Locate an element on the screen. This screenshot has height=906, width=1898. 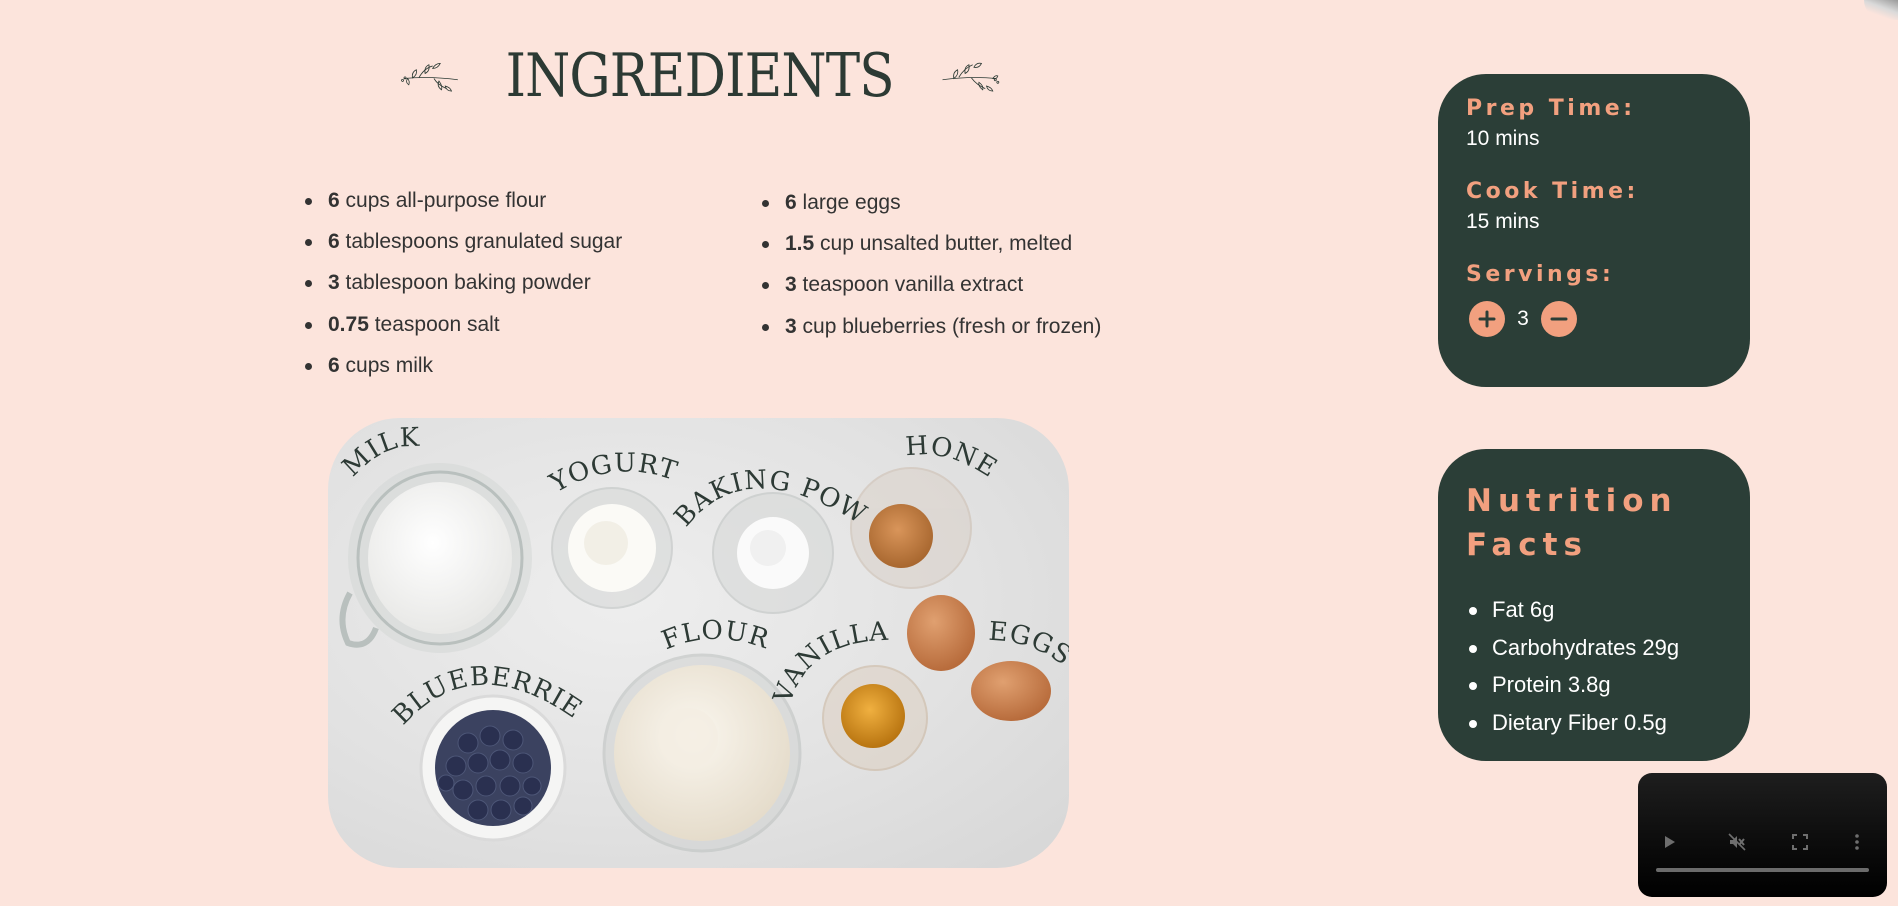
video-progress-bar is located at coordinates (1762, 870).